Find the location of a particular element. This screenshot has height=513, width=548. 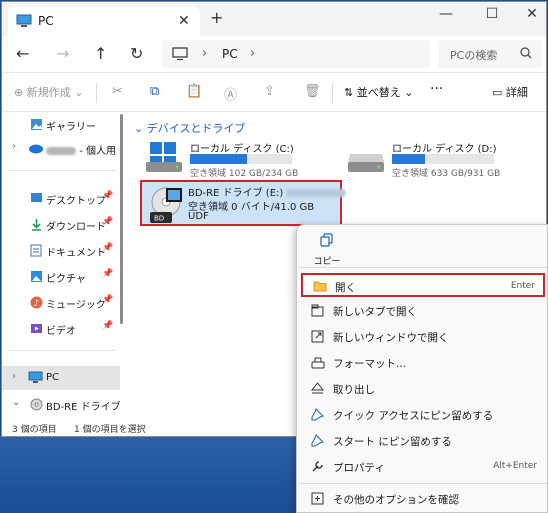

nav-item-desktop: デスクトップ 📌 is located at coordinates (61, 199).